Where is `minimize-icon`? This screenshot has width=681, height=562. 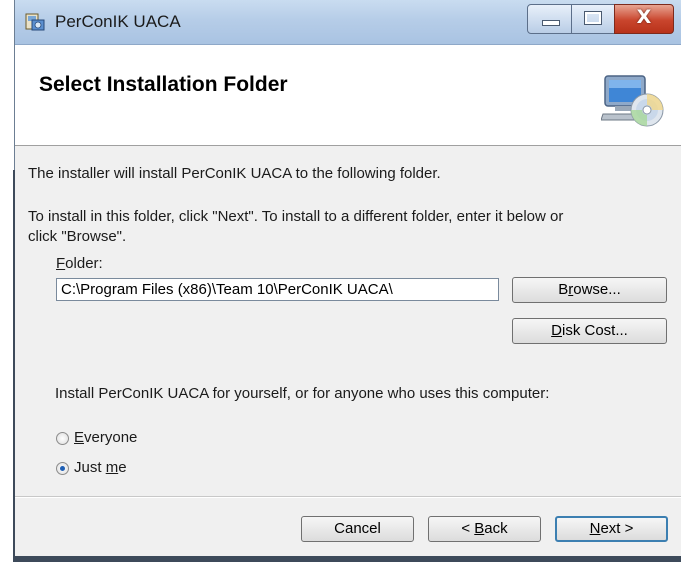
minimize-icon is located at coordinates (551, 23).